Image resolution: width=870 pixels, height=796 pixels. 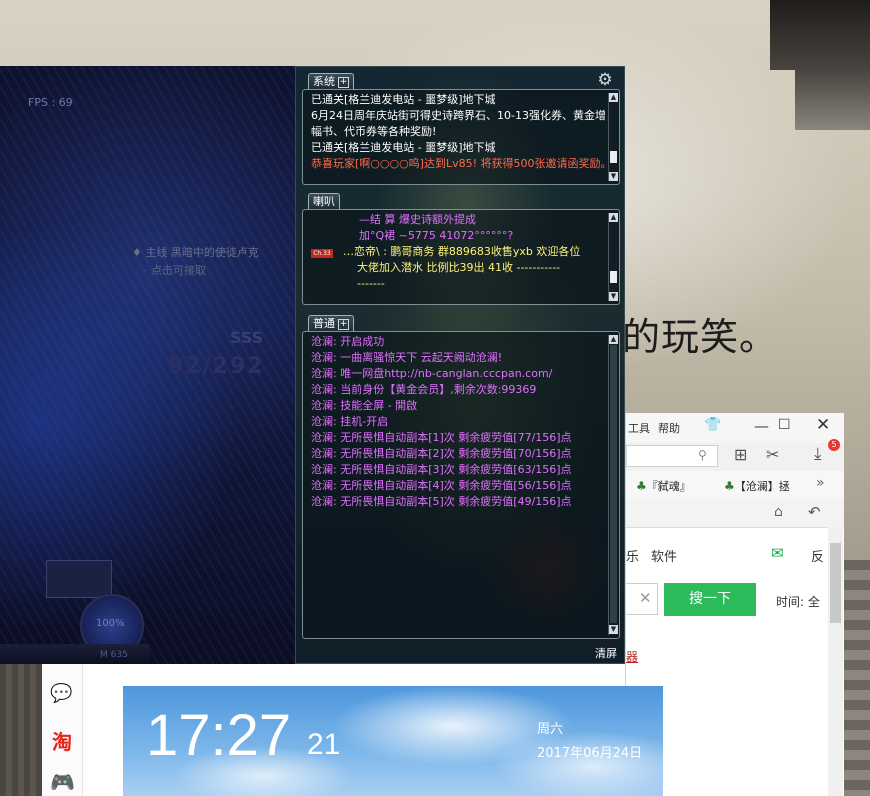 I want to click on chat-message-line: 沧澜: 当前身份【黄金会员】,剩余次数:99369, so click(x=424, y=389).